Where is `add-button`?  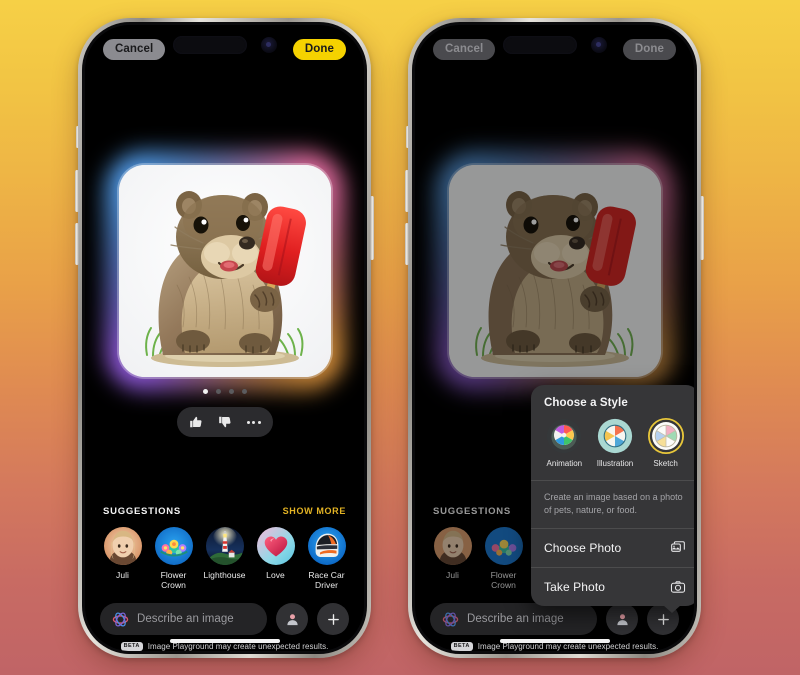
add-button is located at coordinates (333, 619).